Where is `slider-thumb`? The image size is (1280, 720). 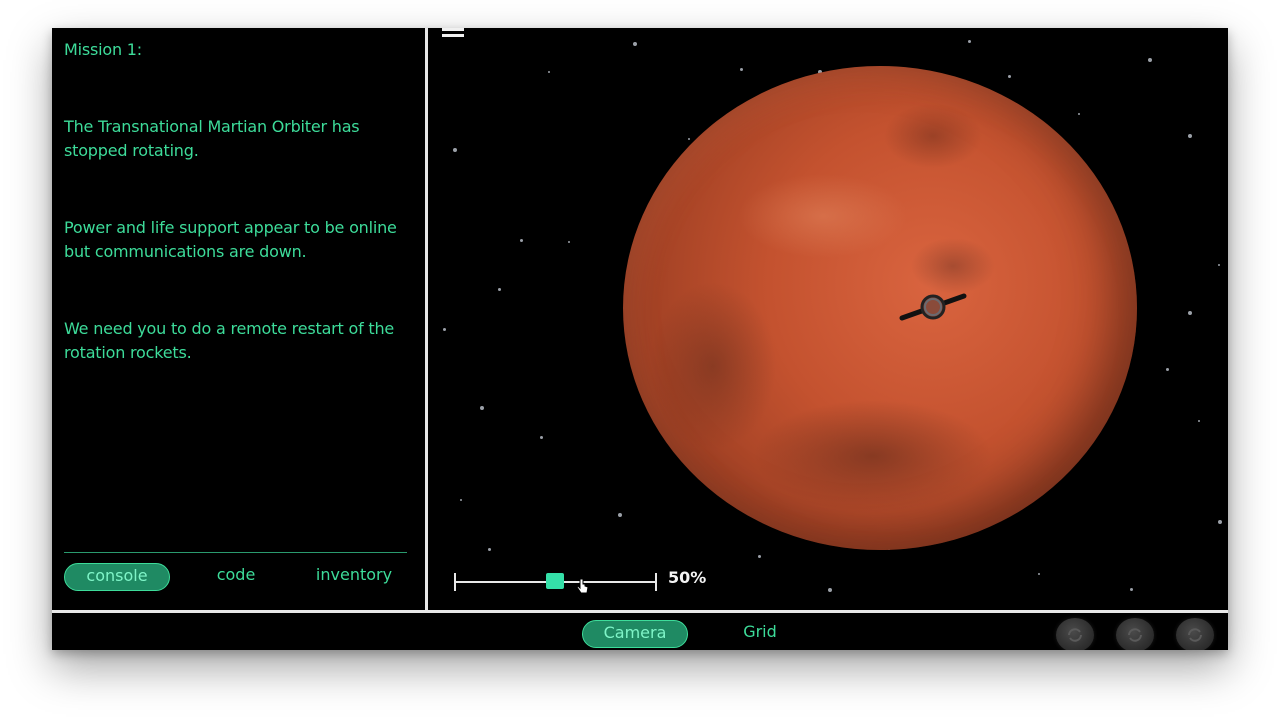
slider-thumb is located at coordinates (555, 581).